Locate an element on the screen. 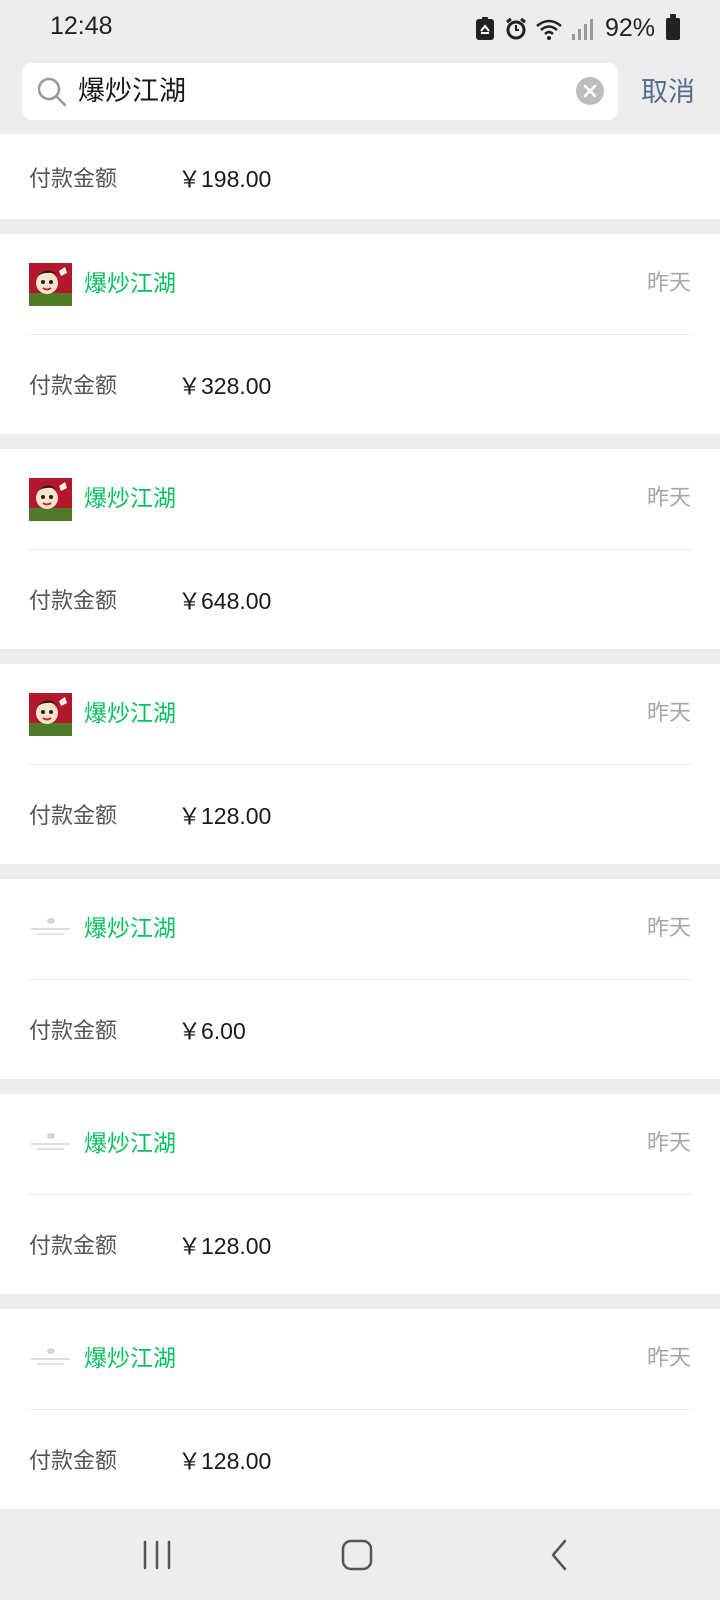 This screenshot has height=1600, width=720. amount-value: ￥6.00 is located at coordinates (212, 1031).